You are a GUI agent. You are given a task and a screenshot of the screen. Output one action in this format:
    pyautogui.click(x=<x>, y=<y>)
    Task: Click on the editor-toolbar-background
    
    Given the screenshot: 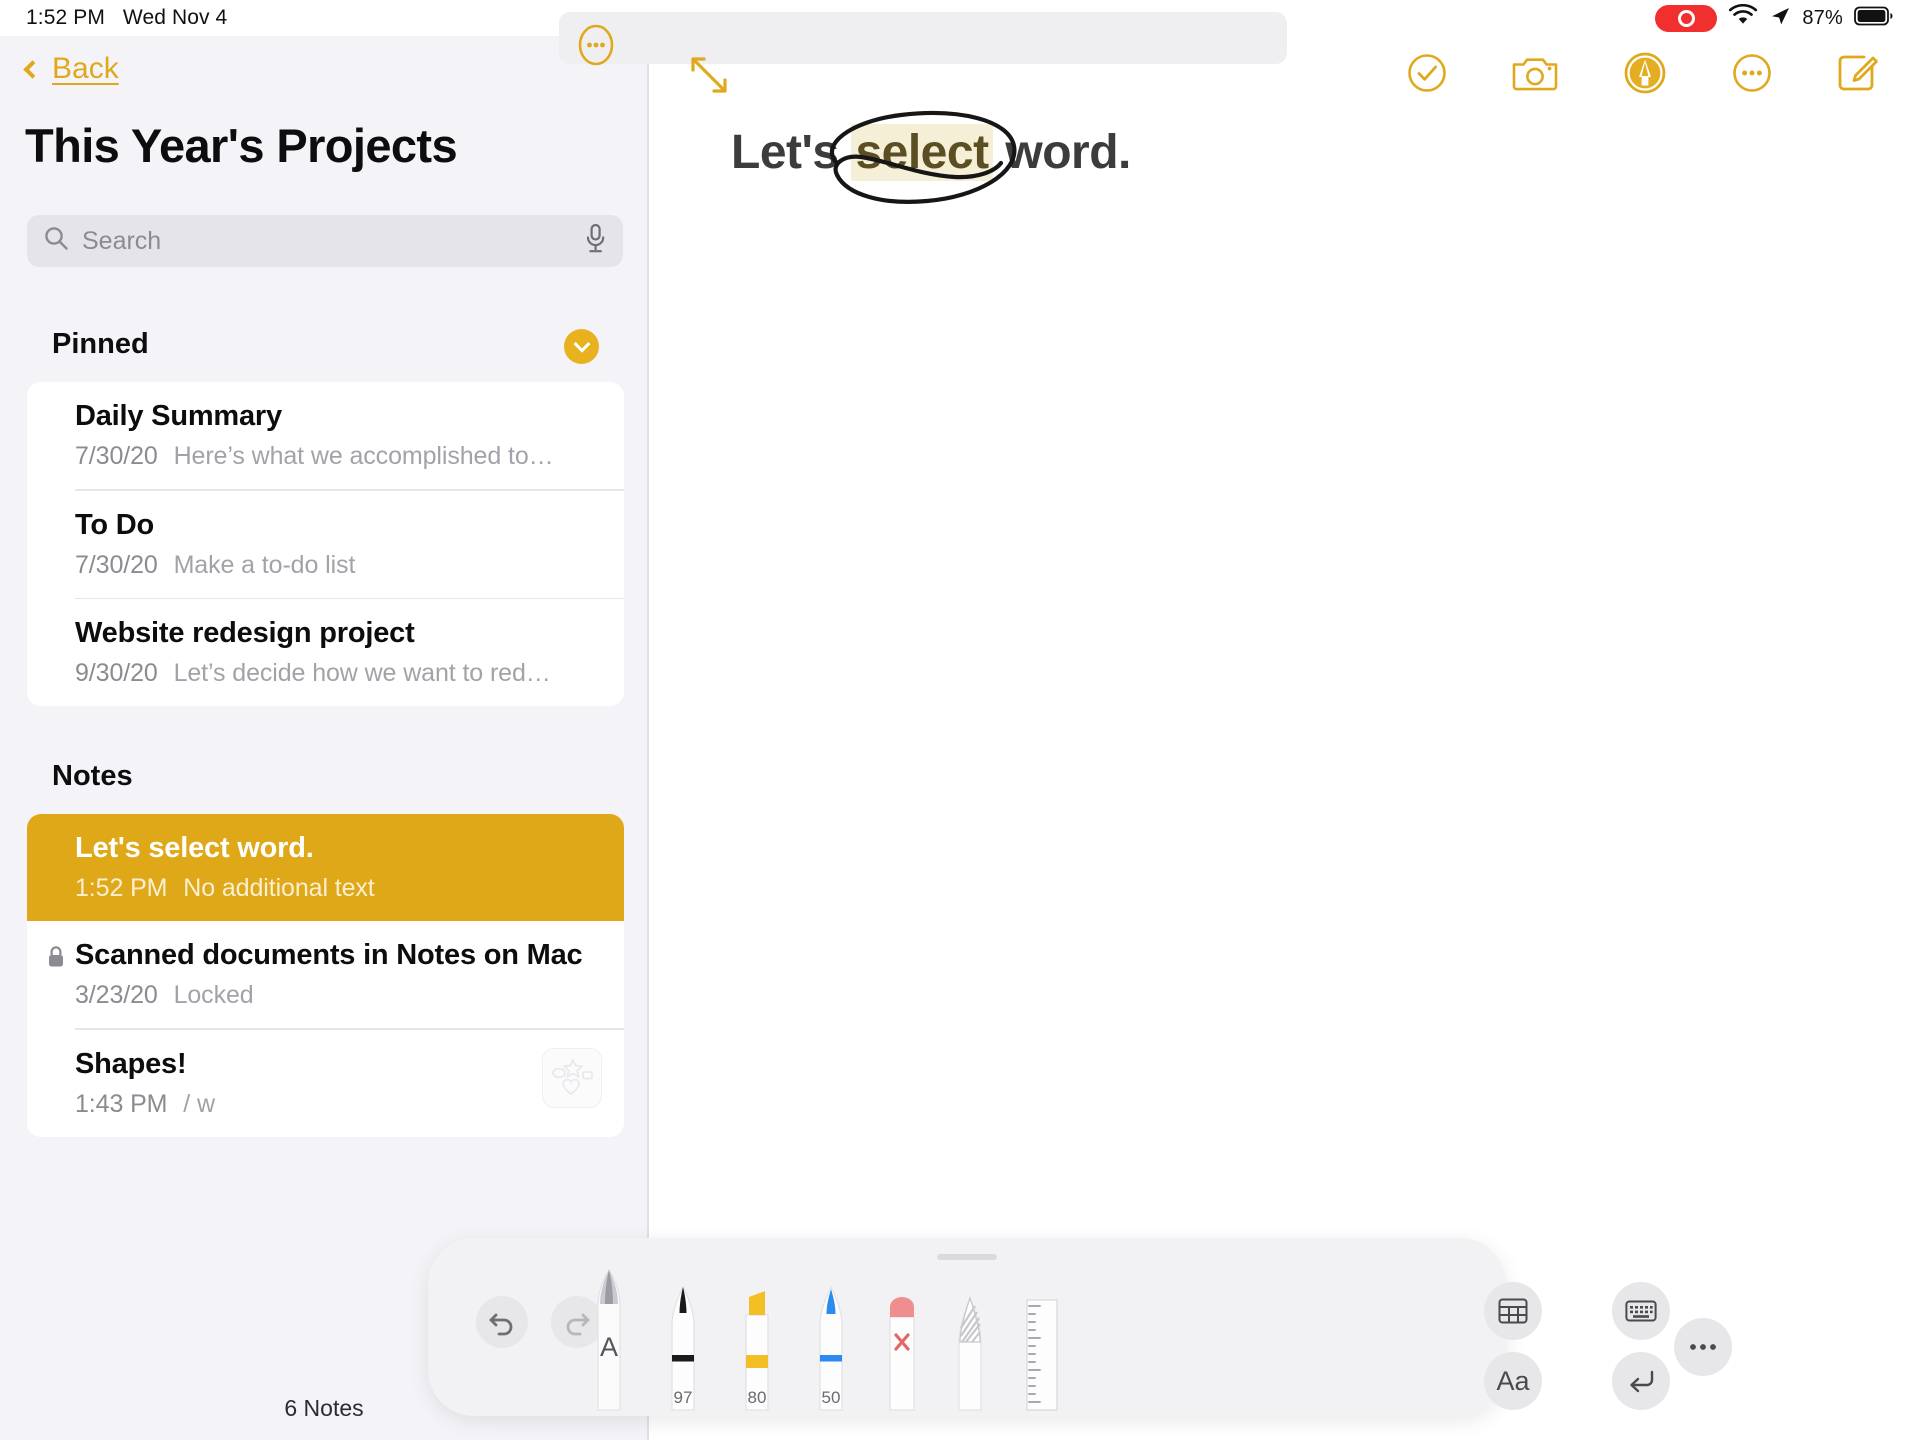 What is the action you would take?
    pyautogui.click(x=923, y=38)
    